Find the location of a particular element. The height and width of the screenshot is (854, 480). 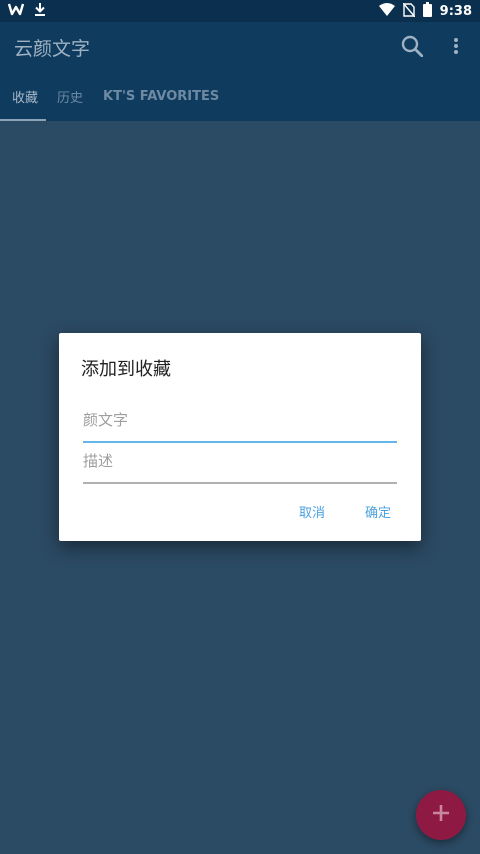

tab-favorites: 收藏 is located at coordinates (25, 96).